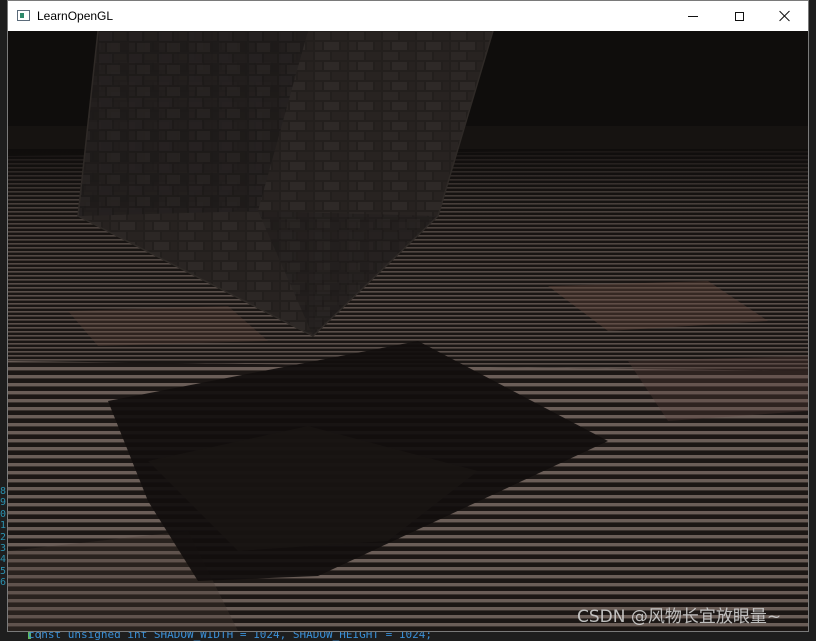  Describe the element at coordinates (408, 16) in the screenshot. I see `window-titlebar: LearnOpenGL` at that location.